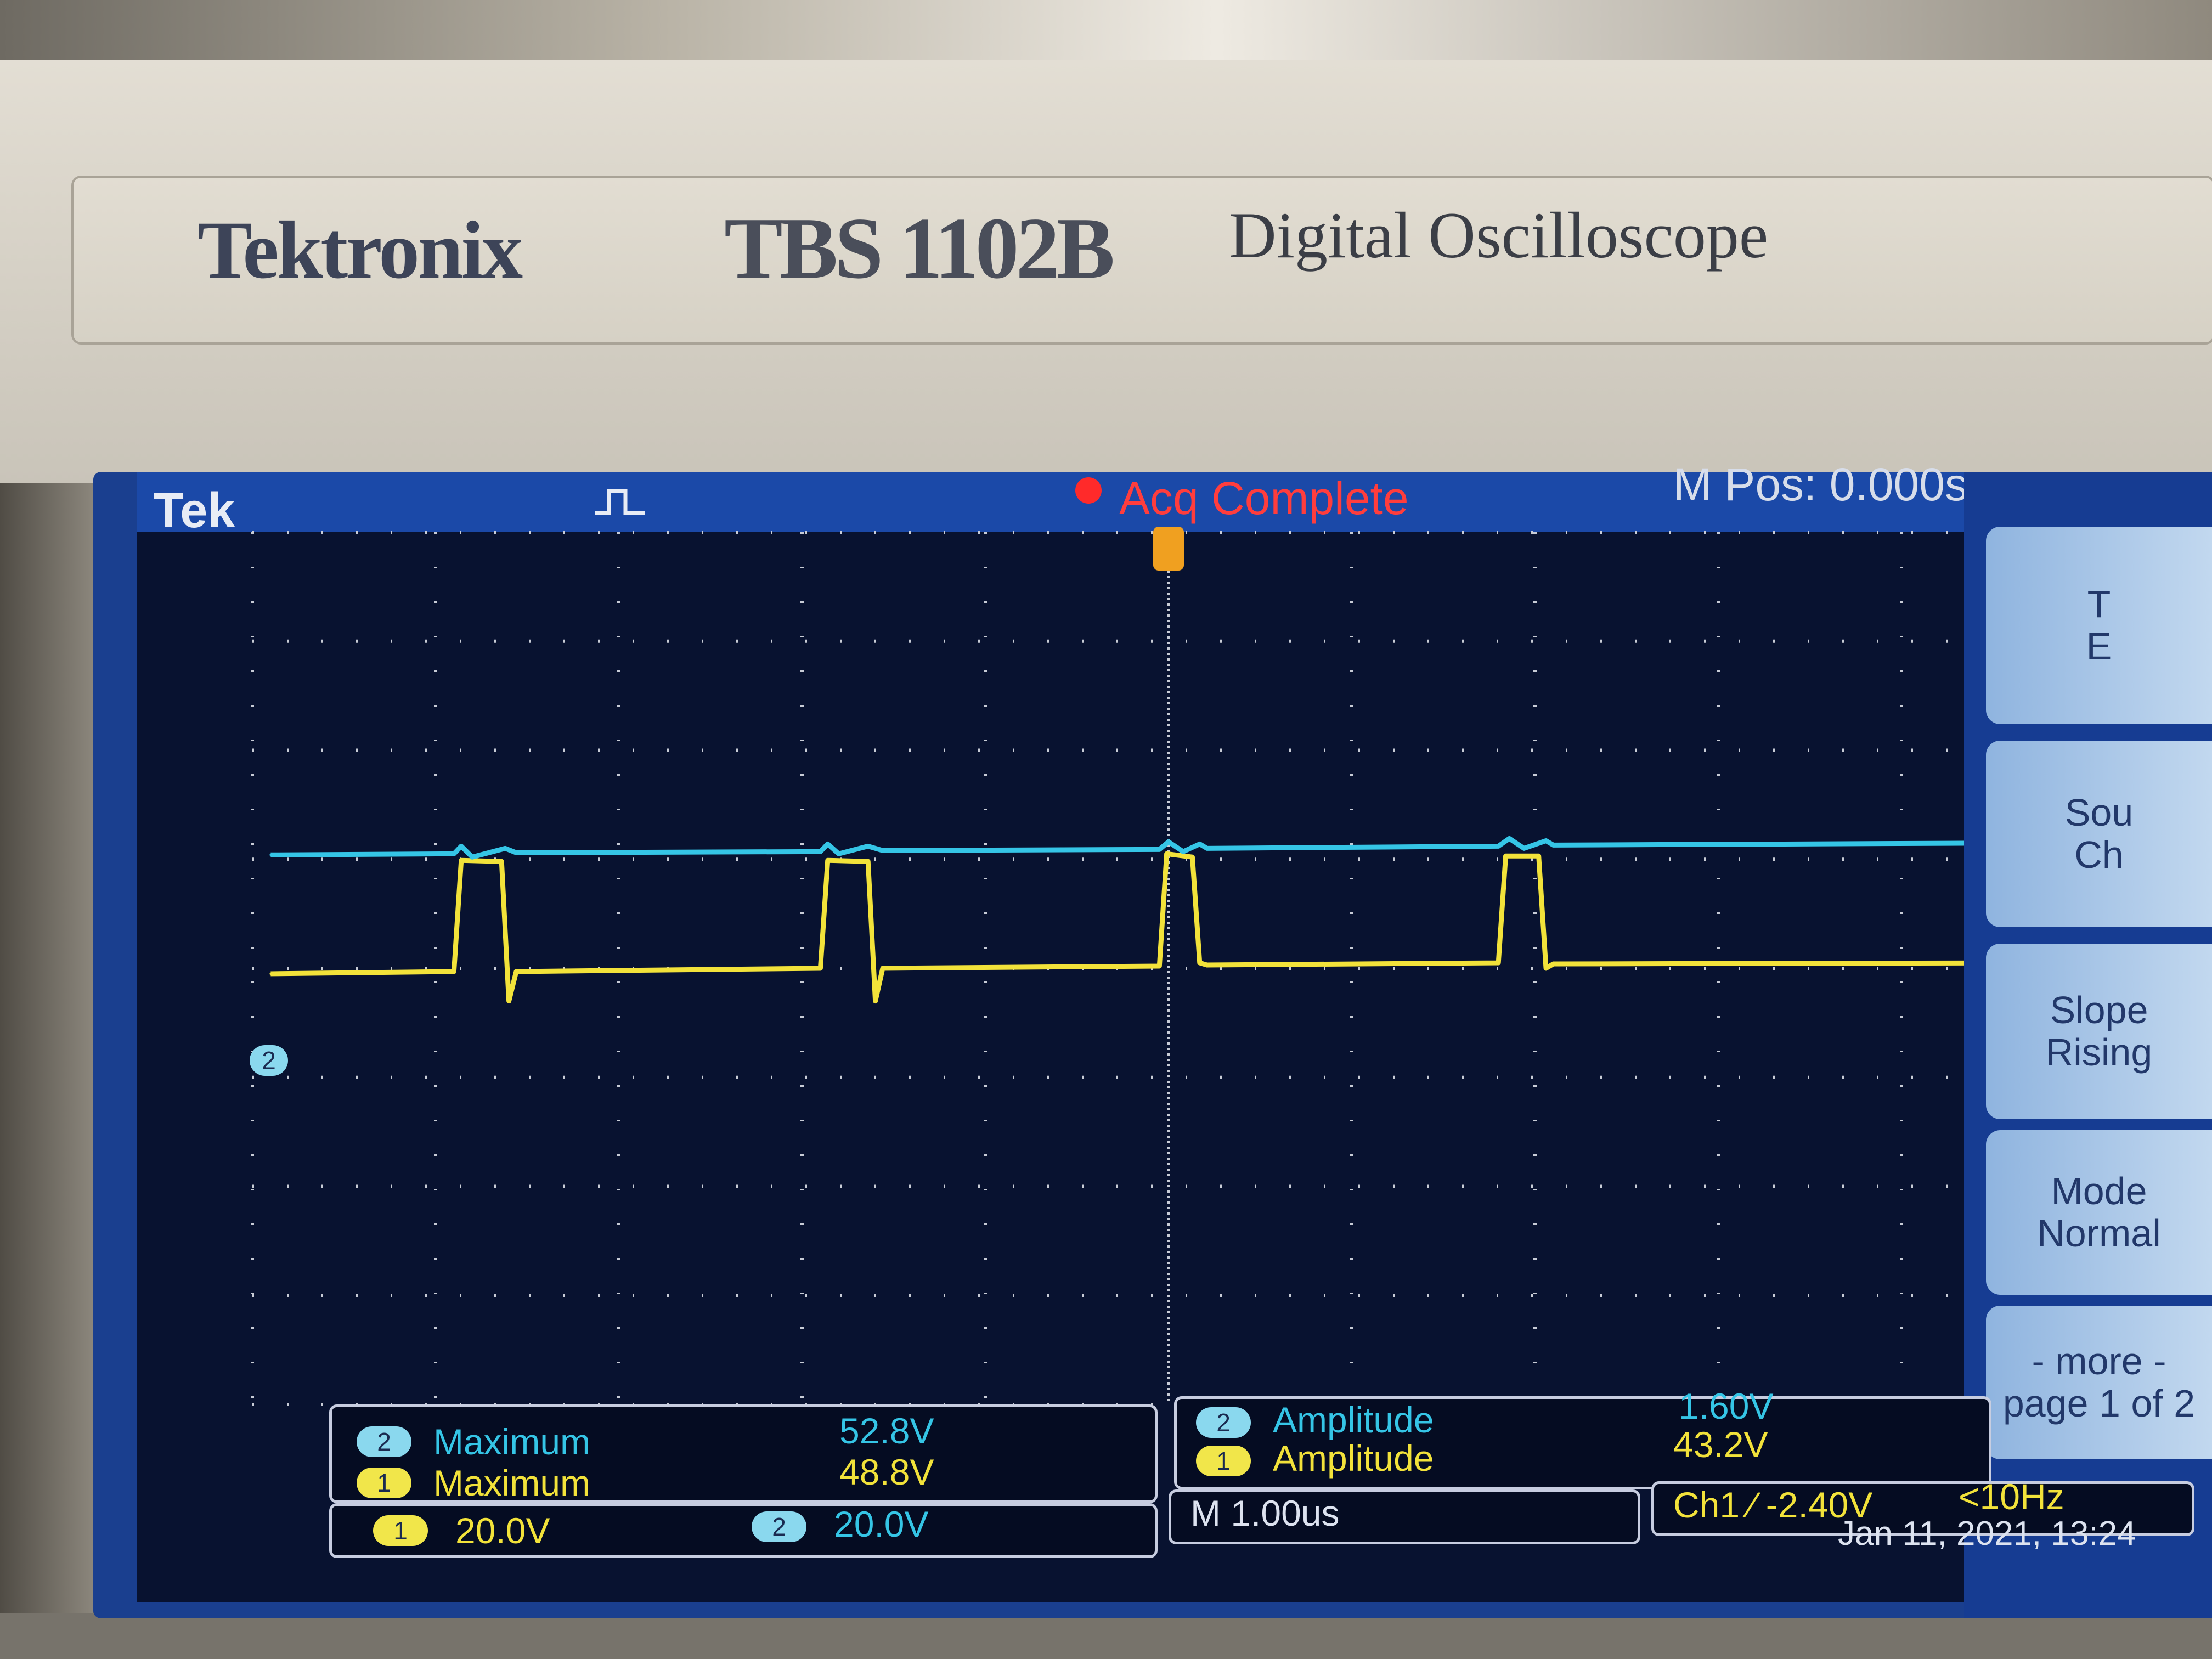 This screenshot has width=2212, height=1659. I want to click on side-menu-line2: Rising, so click(2099, 1052).